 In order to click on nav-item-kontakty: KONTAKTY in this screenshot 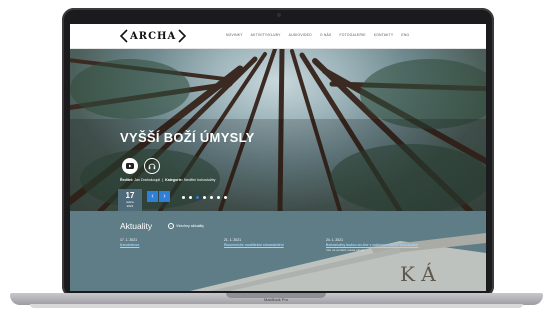, I will do `click(384, 35)`.